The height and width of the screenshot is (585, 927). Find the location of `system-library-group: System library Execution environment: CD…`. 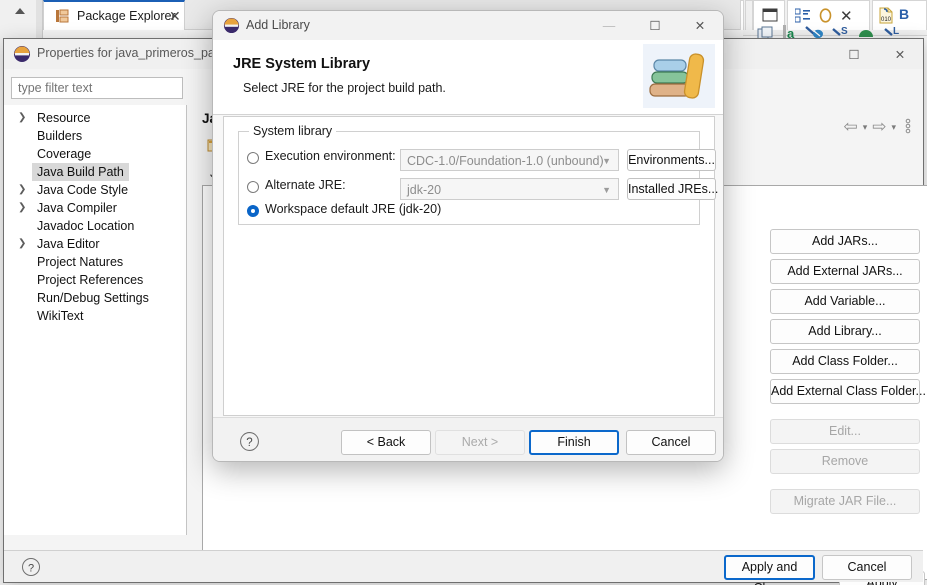

system-library-group: System library Execution environment: CD… is located at coordinates (478, 174).